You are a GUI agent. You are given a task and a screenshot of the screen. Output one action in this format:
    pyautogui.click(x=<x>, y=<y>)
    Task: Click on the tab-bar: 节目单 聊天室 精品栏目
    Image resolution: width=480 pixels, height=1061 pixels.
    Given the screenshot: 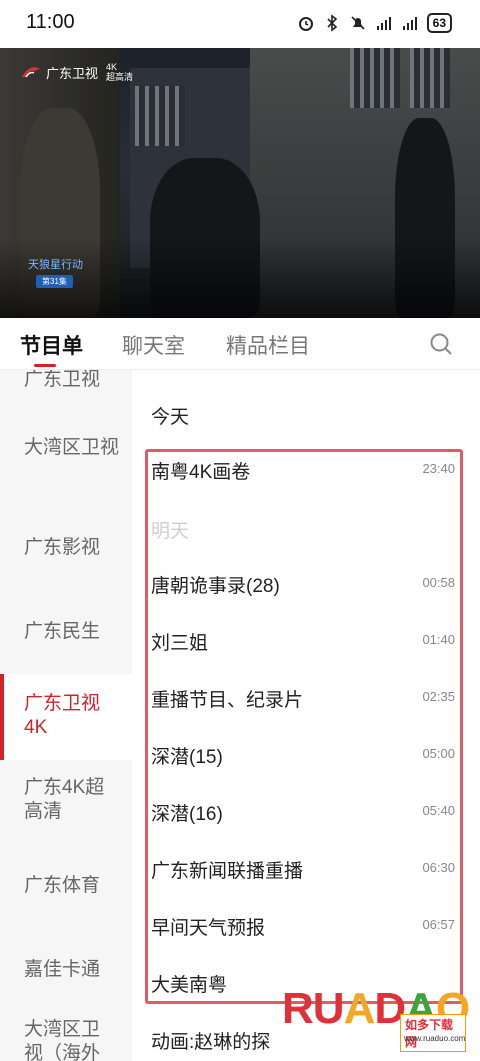 What is the action you would take?
    pyautogui.click(x=240, y=344)
    